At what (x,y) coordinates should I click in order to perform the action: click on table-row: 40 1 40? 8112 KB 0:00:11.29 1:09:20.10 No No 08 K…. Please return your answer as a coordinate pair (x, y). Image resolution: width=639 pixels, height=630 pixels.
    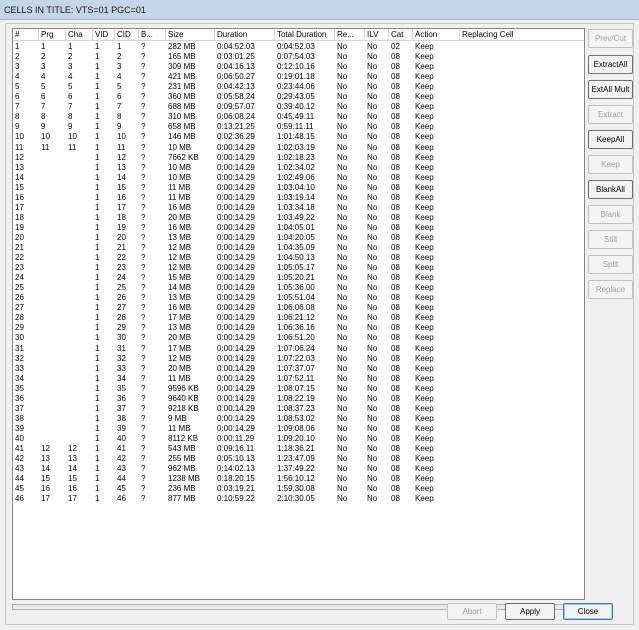
    Looking at the image, I should click on (298, 439).